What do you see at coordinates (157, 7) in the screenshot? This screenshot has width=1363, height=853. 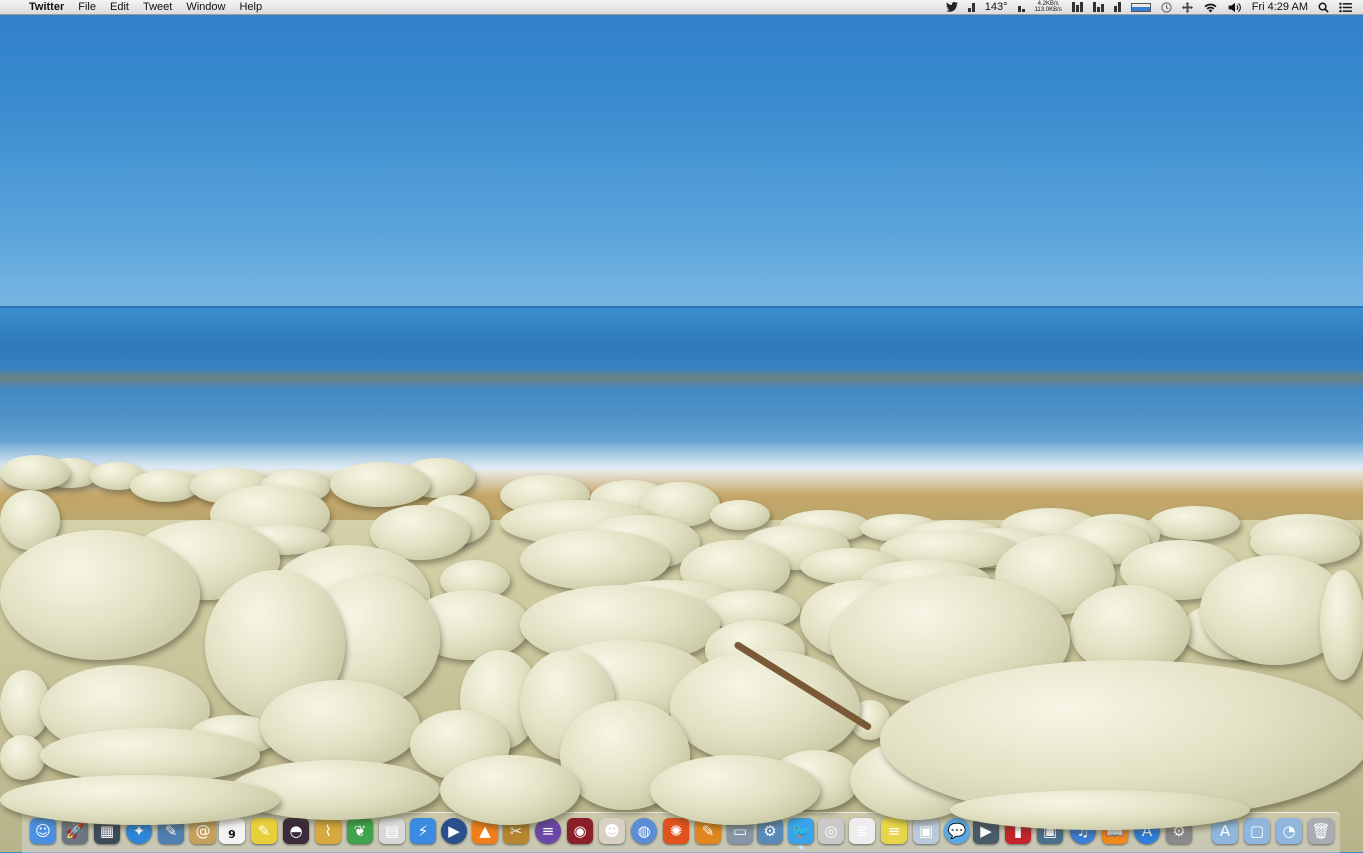 I see `tweet-menu: Tweet` at bounding box center [157, 7].